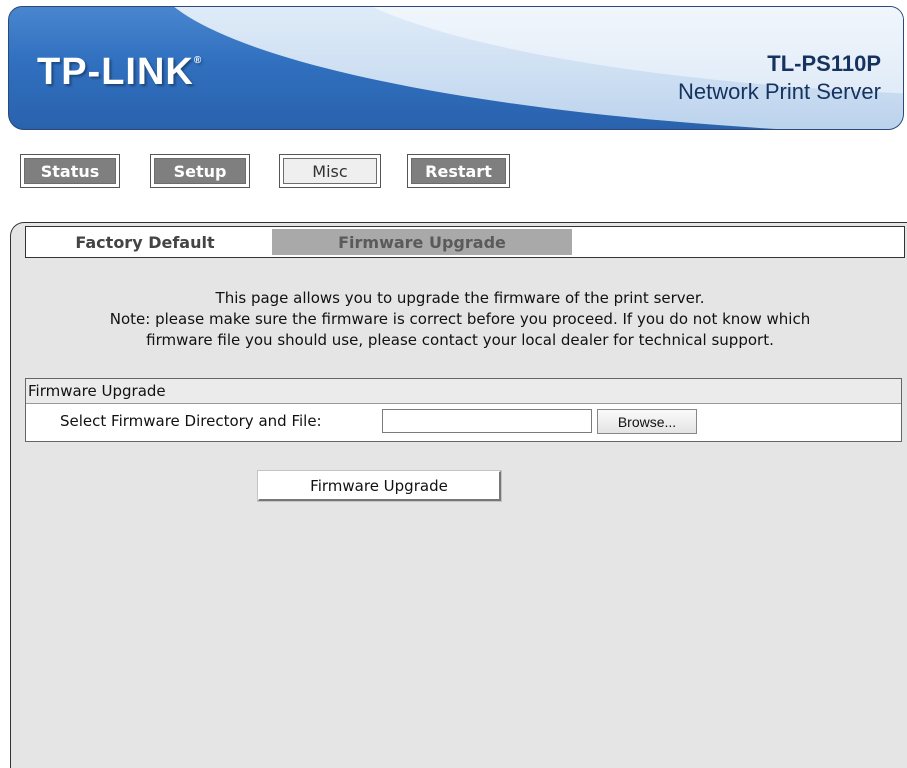 This screenshot has height=768, width=907. I want to click on sub-tab-bar: Factory Default Firmware Upgrade, so click(465, 242).